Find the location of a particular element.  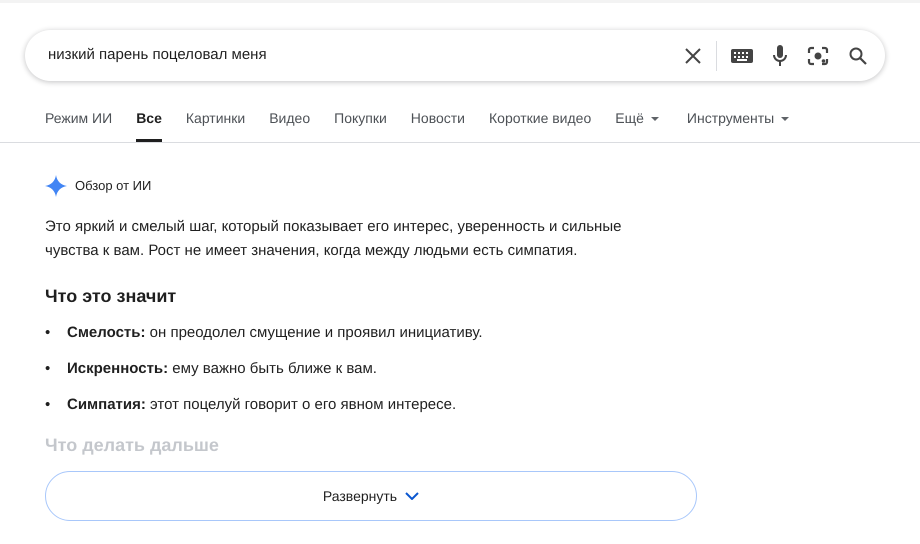

expand-button: Развернуть is located at coordinates (371, 496).